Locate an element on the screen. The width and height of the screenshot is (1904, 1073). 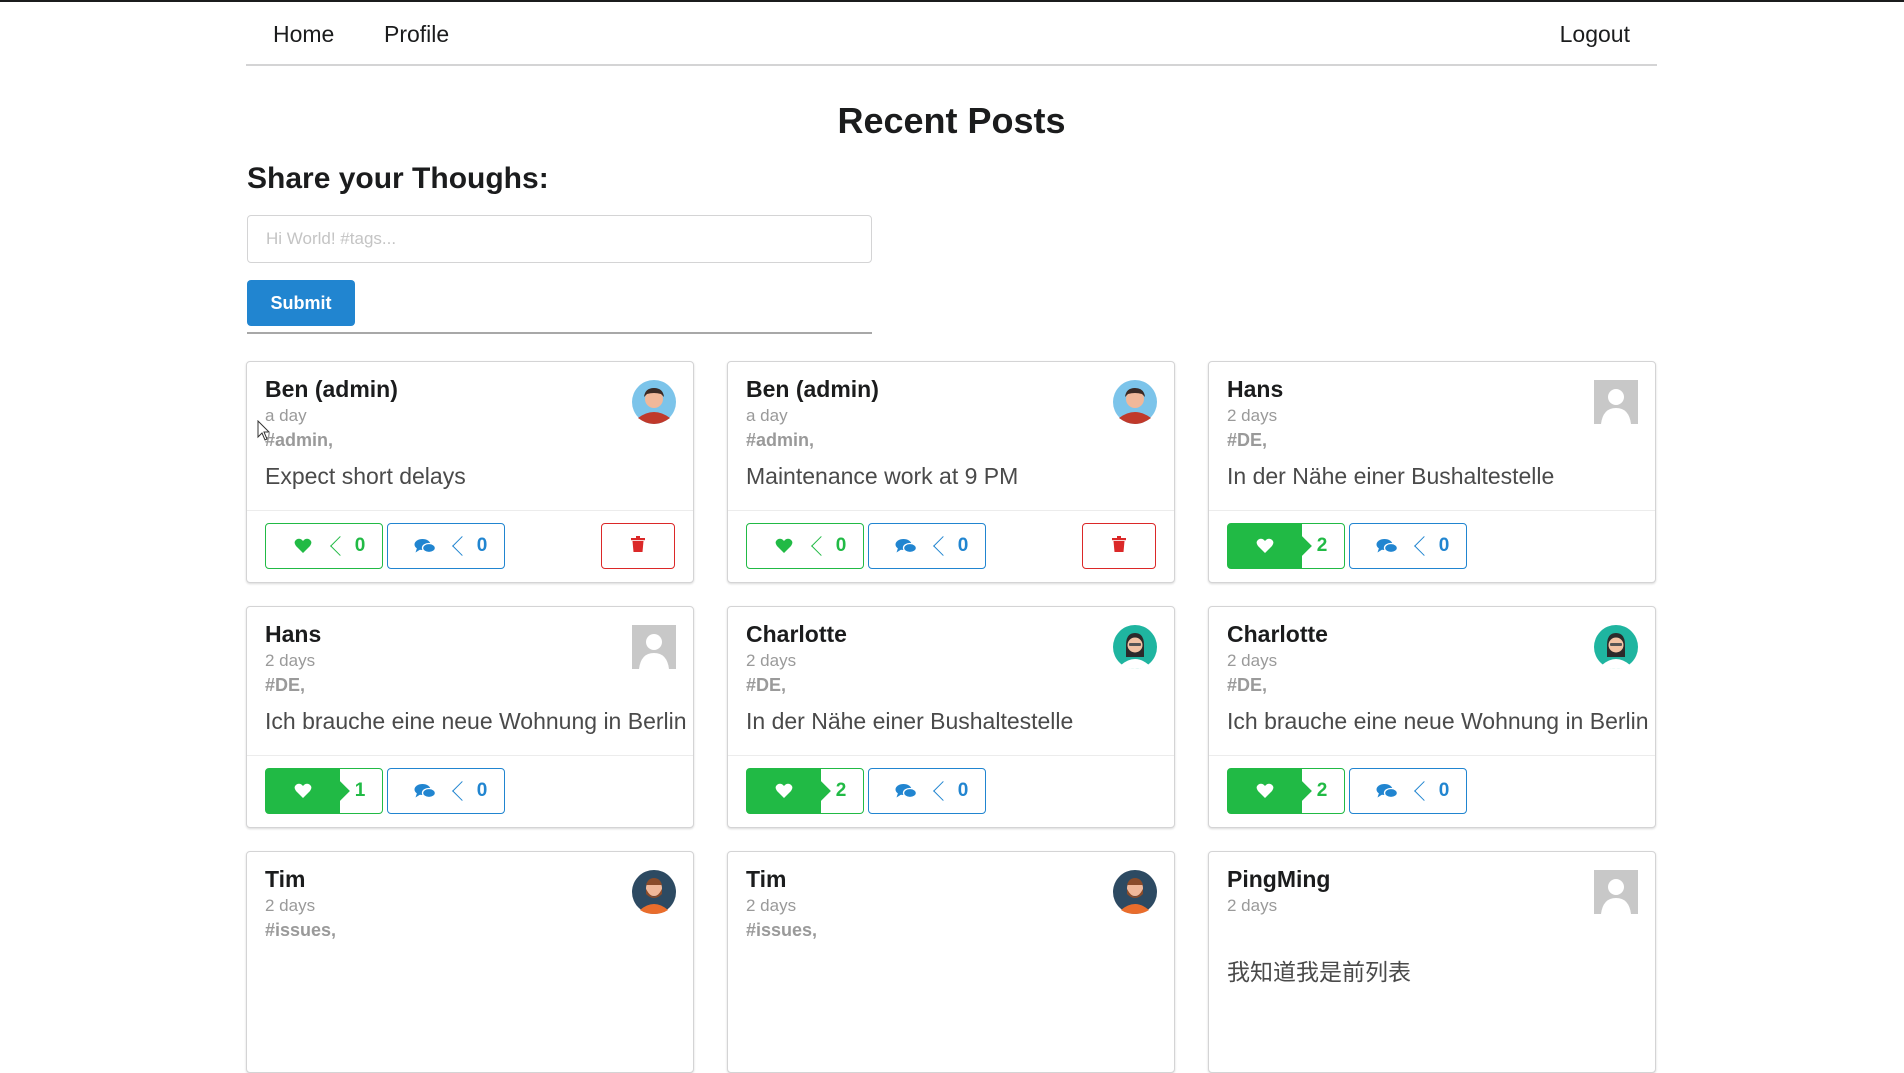
mouse-cursor-icon is located at coordinates (264, 430).